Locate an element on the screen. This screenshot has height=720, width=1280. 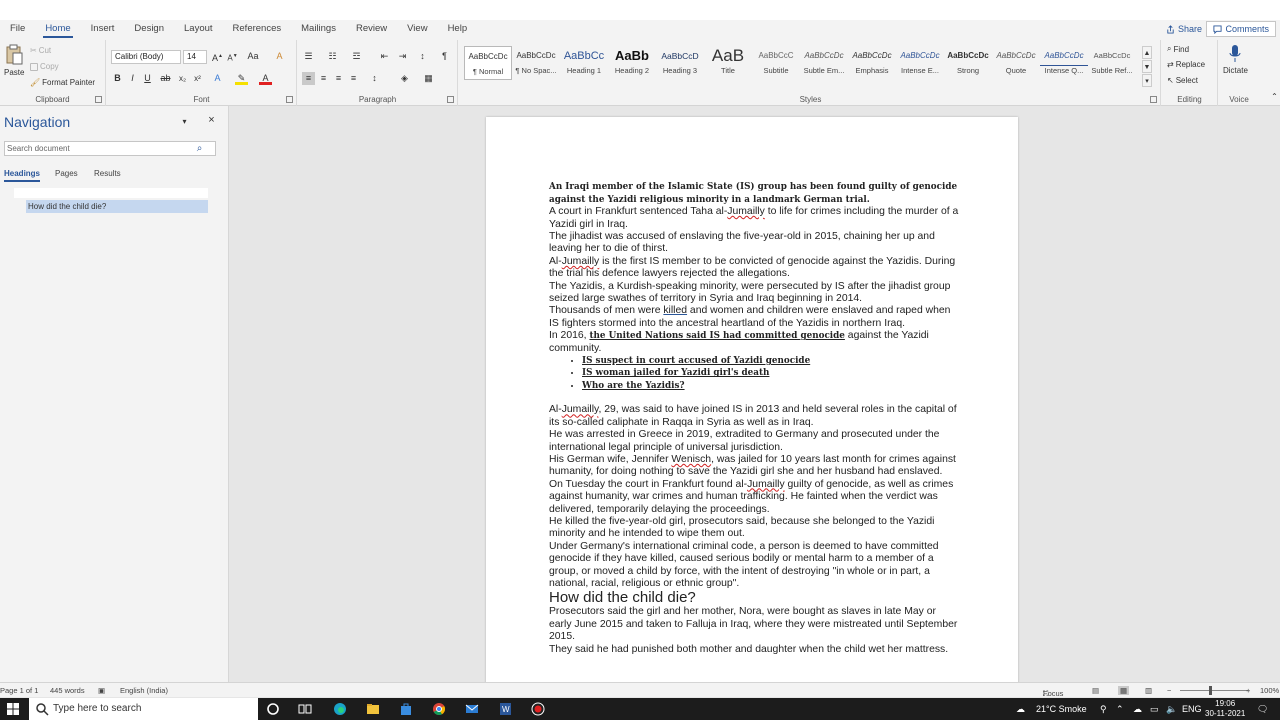
italic-icon: I is located at coordinates (132, 78).